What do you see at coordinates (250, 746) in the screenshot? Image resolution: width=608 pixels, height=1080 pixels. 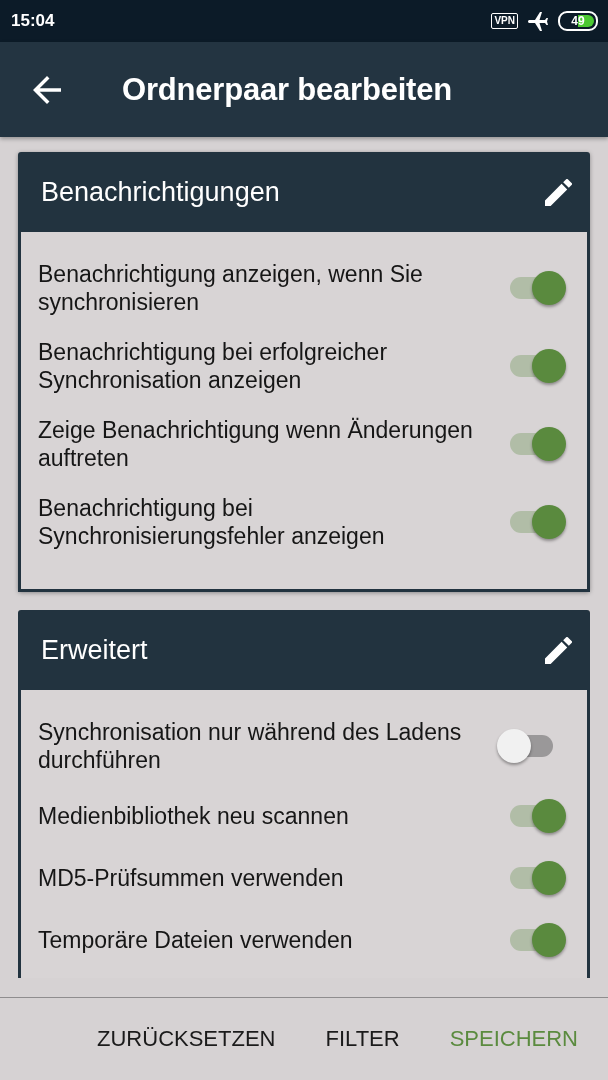 I see `setting-label: Synchronisation nur während des Ladens durchführen` at bounding box center [250, 746].